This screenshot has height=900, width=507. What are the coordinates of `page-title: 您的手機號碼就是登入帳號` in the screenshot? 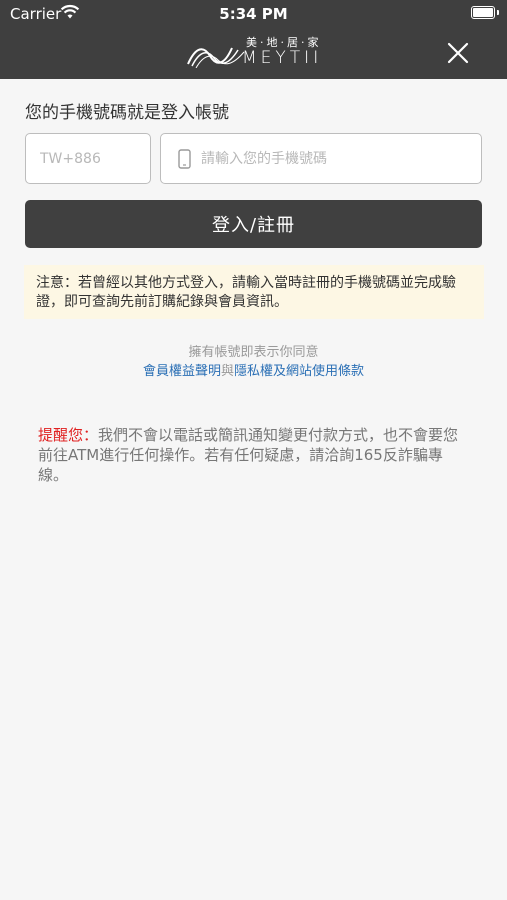 It's located at (127, 113).